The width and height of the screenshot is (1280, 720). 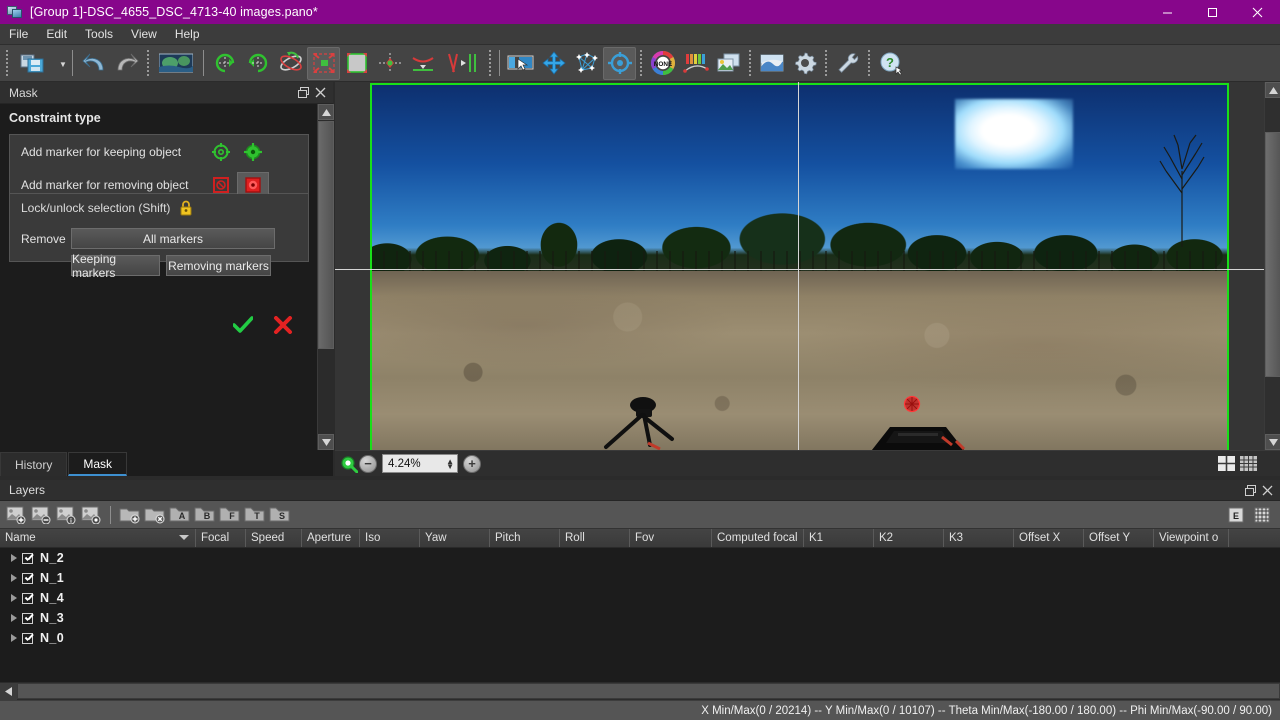 I want to click on remove-image-icon, so click(x=41, y=515).